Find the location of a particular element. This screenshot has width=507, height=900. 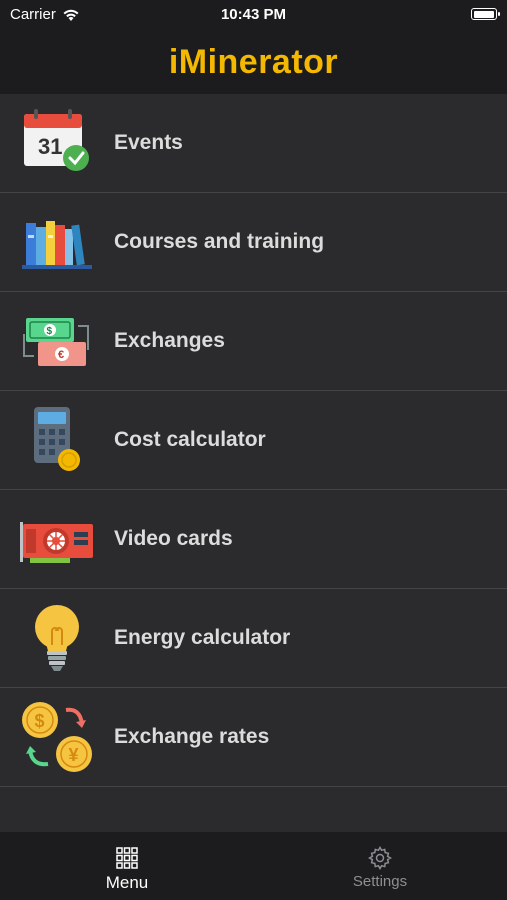

menu-item-courses: Courses and training is located at coordinates (253, 242).